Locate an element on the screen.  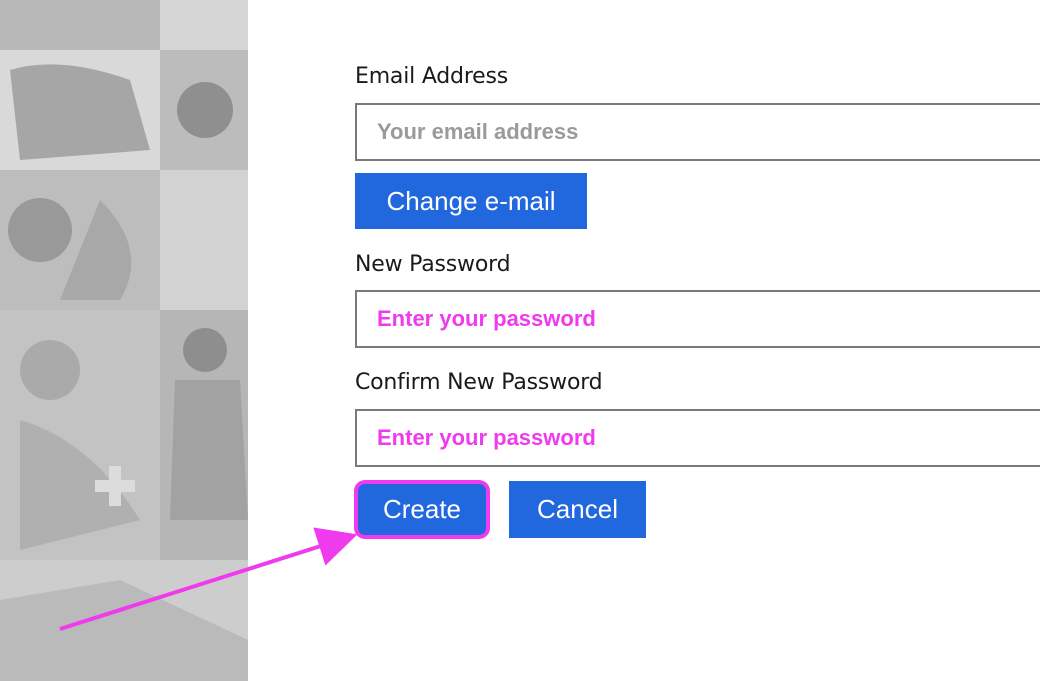
new-password-label: New Password is located at coordinates (433, 264).